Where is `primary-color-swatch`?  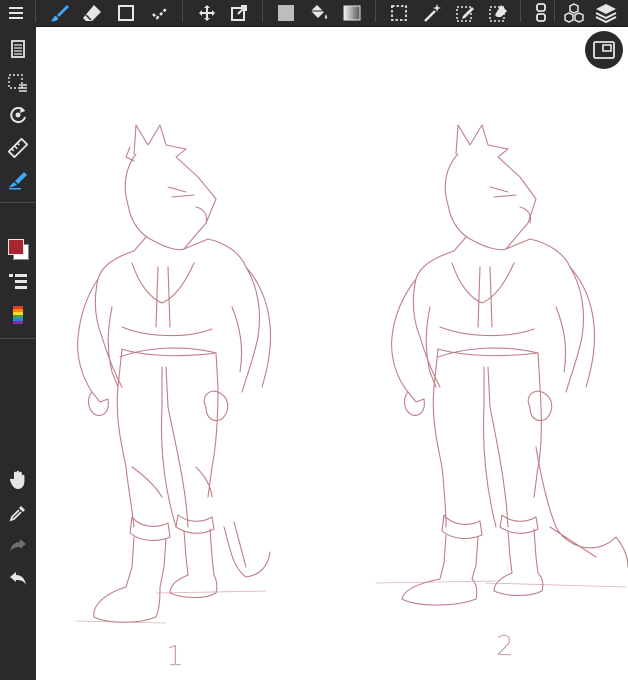 primary-color-swatch is located at coordinates (16, 247).